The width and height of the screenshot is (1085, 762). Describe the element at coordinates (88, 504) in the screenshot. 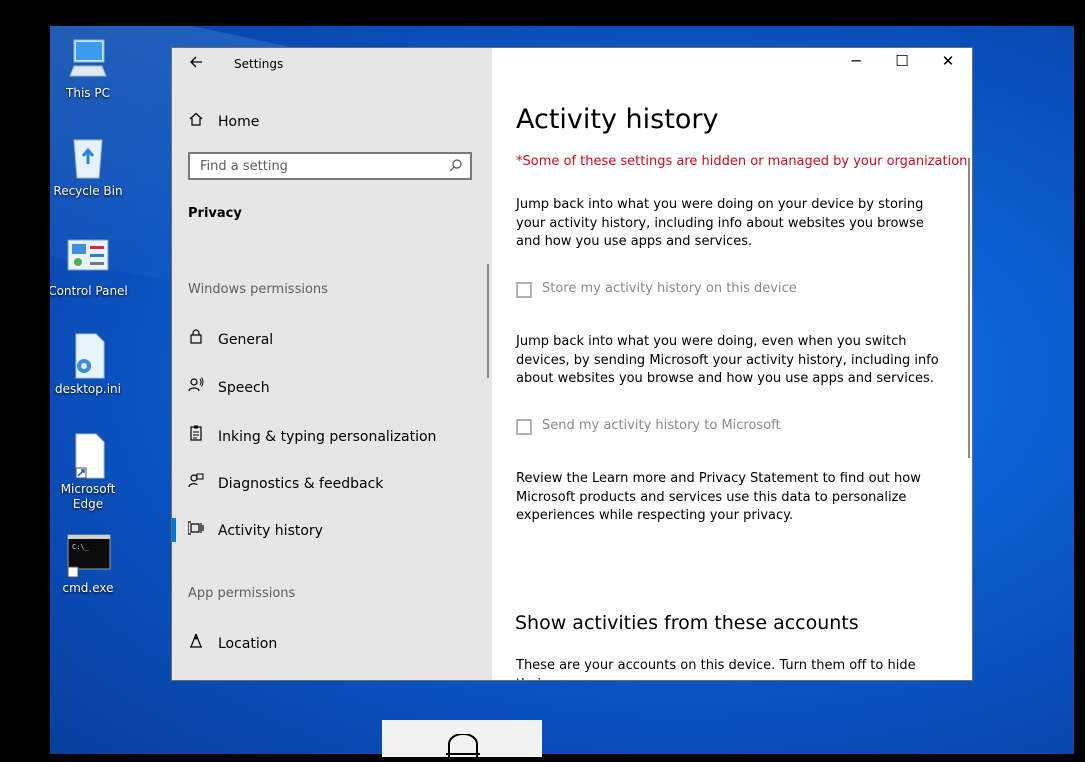

I see `desktop-icon-label-line2: Edge` at that location.